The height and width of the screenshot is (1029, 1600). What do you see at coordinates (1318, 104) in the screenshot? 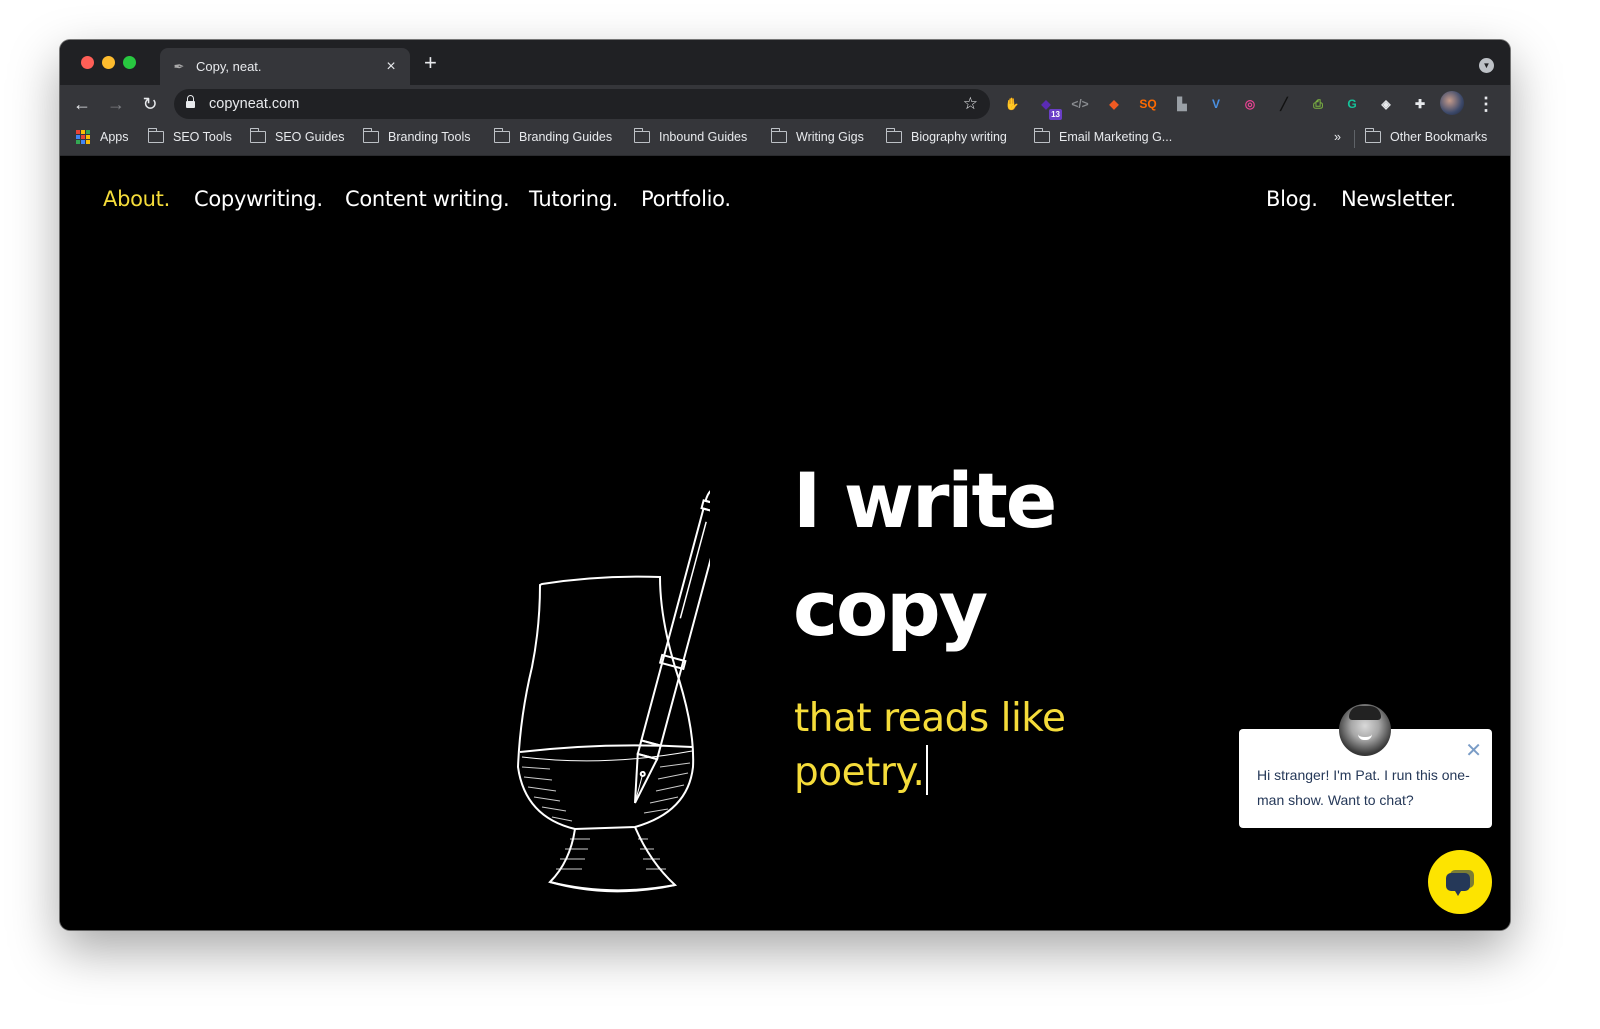
I see `print-extension-icon: ⎙` at bounding box center [1318, 104].